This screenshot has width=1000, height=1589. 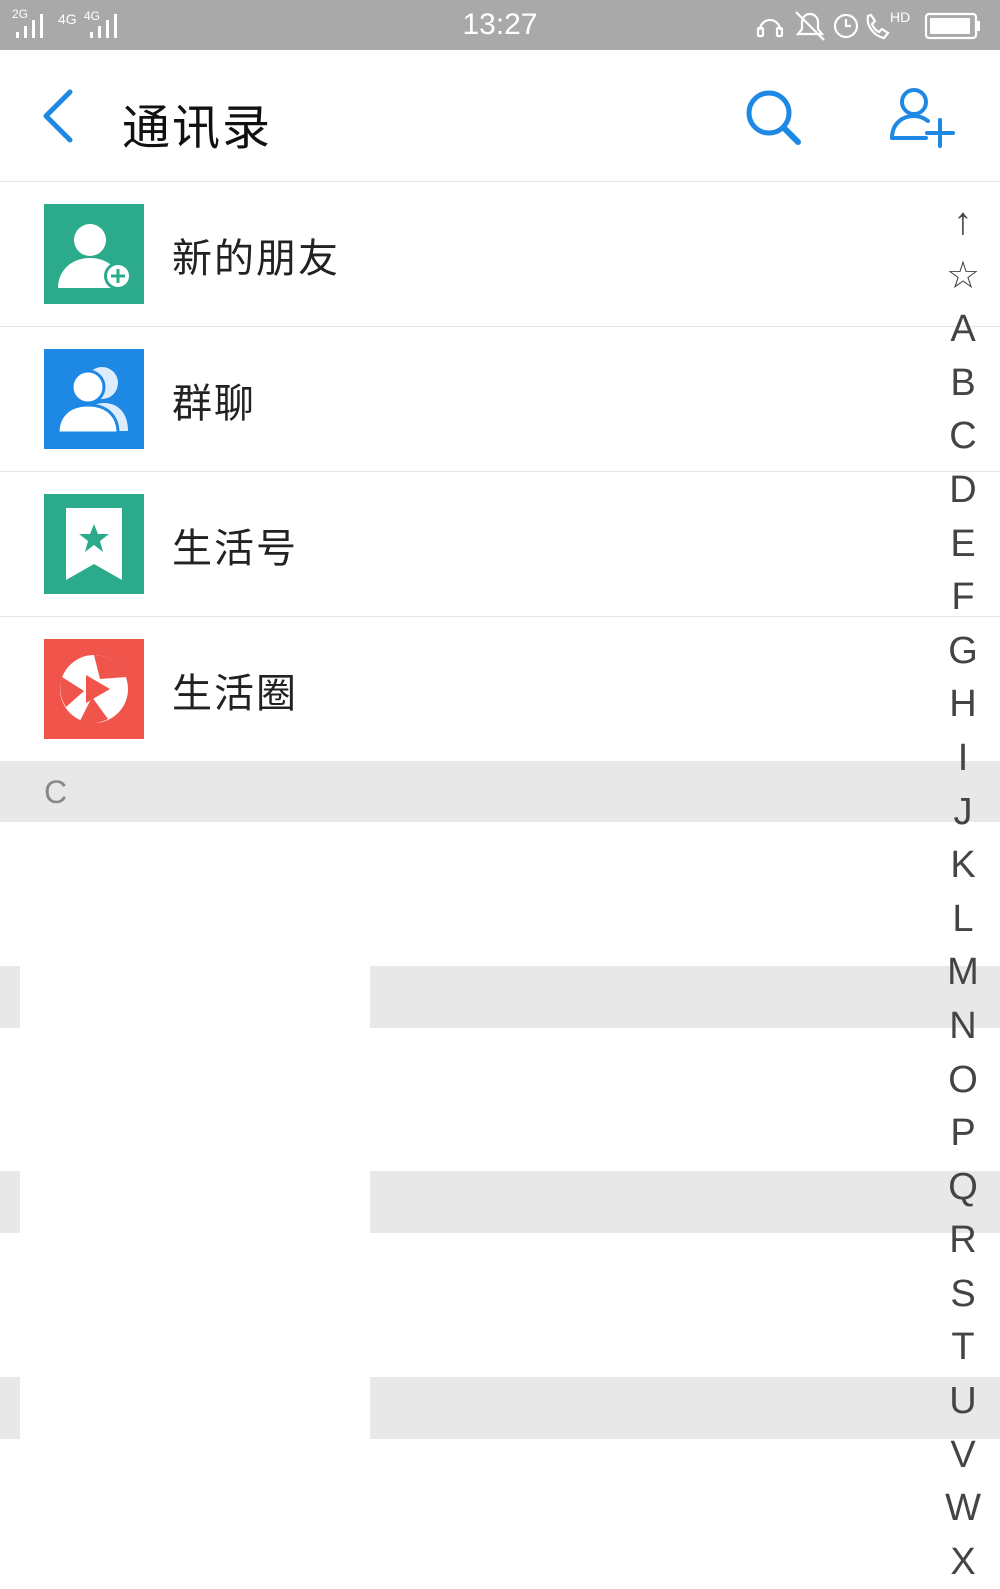 I want to click on index-letter: X, so click(x=963, y=1562).